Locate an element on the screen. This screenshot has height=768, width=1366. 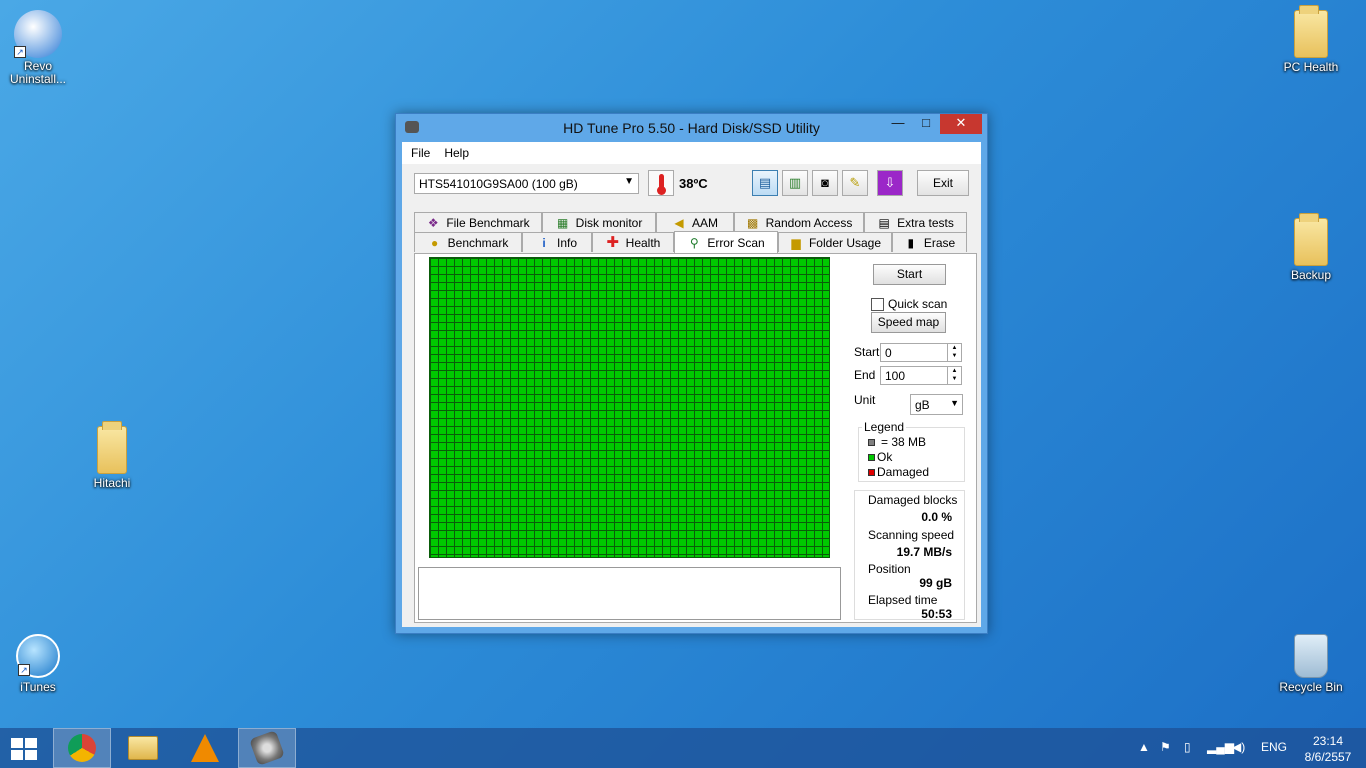
lightbulb-icon: ● is located at coordinates (435, 242).